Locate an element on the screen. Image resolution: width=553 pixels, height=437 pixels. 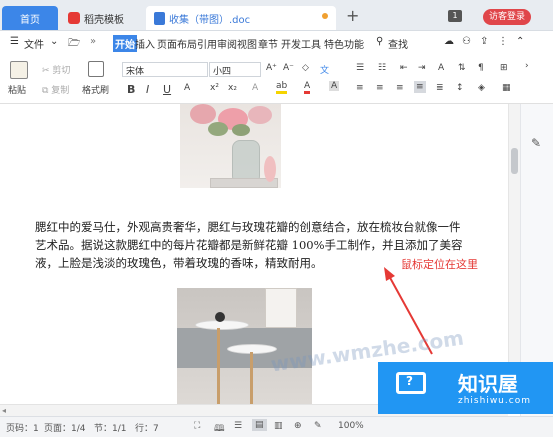
line-info: 行：7 is located at coordinates (147, 429).